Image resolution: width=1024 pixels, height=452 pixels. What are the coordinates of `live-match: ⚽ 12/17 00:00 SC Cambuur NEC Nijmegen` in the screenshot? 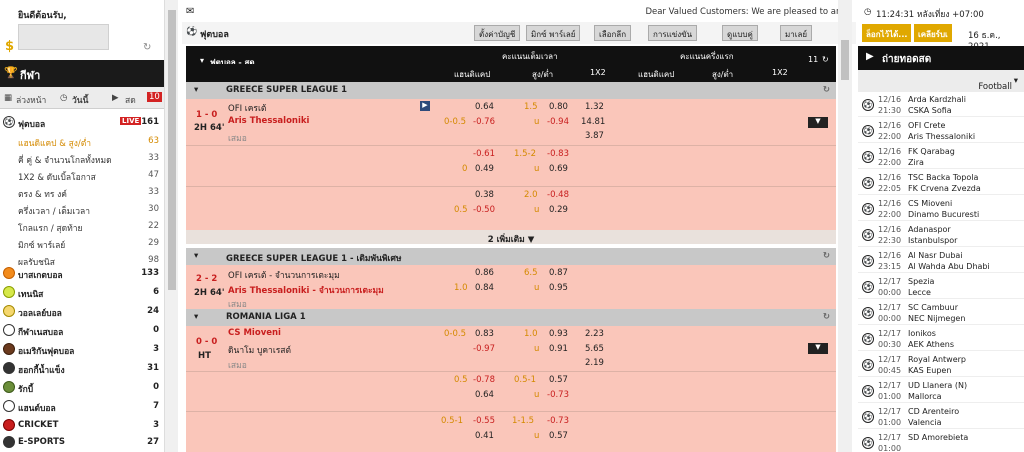 It's located at (941, 313).